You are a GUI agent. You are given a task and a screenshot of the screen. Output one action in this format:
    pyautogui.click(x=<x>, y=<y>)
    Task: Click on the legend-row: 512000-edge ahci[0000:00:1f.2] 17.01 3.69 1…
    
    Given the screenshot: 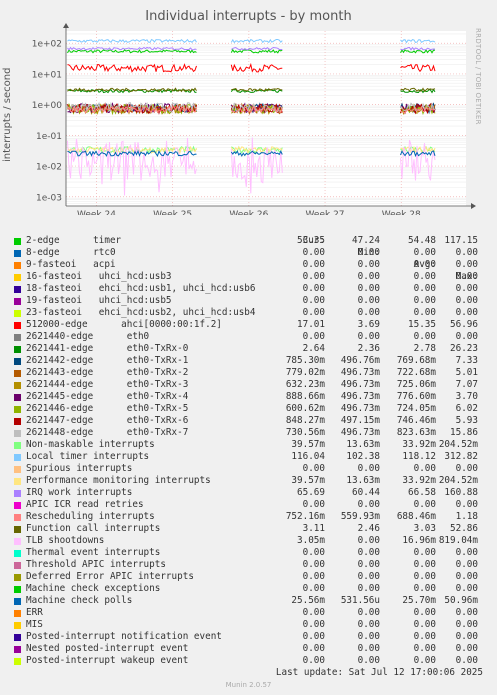 What is the action you would take?
    pyautogui.click(x=252, y=325)
    